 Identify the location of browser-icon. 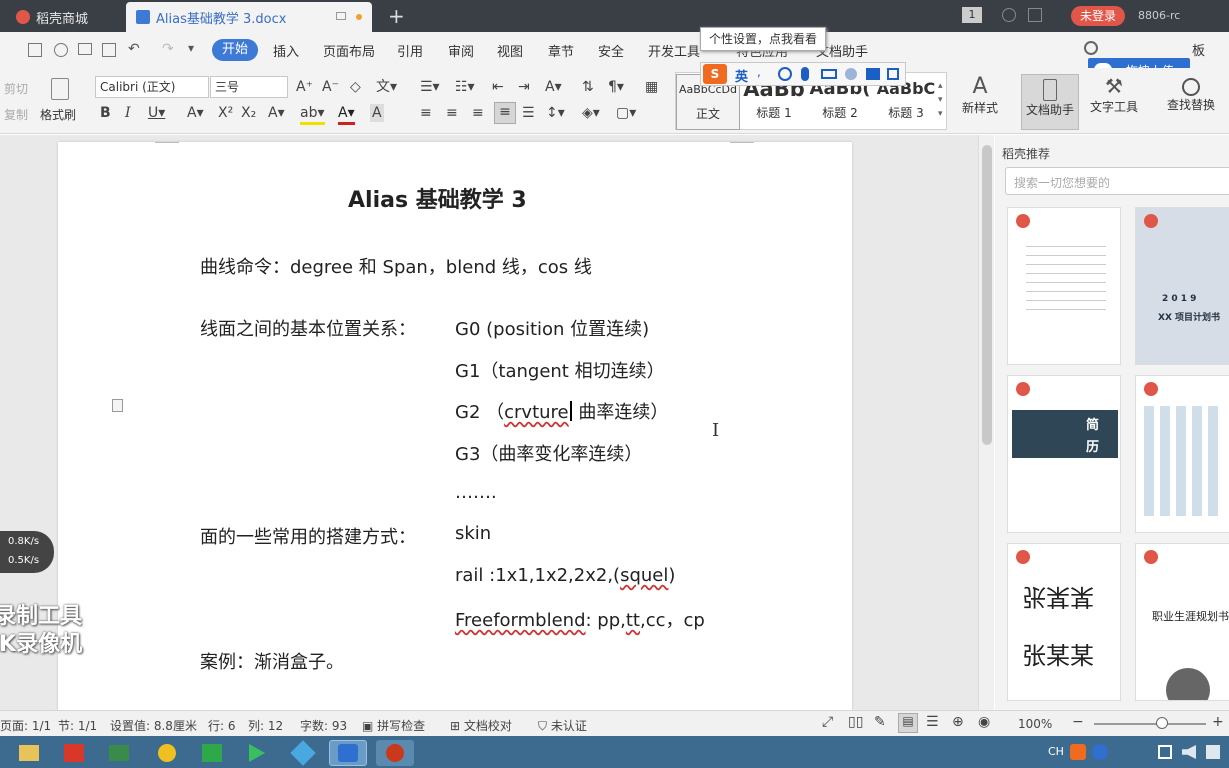
(167, 753).